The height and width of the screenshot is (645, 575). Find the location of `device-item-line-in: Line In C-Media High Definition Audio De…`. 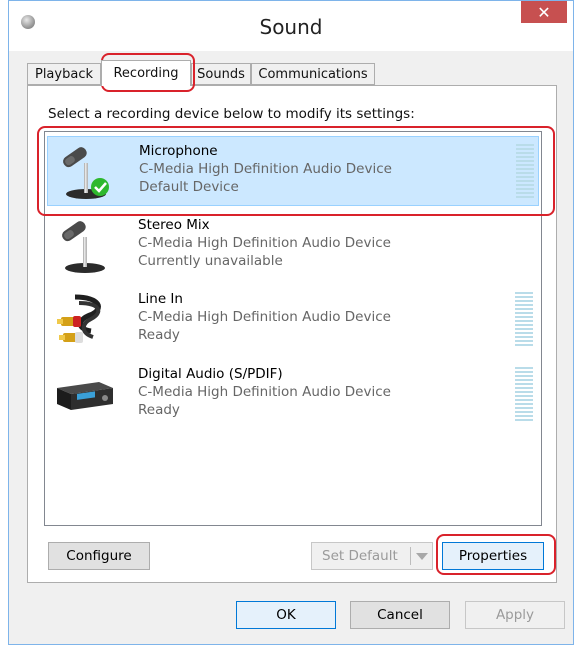

device-item-line-in: Line In C-Media High Definition Audio De… is located at coordinates (293, 320).